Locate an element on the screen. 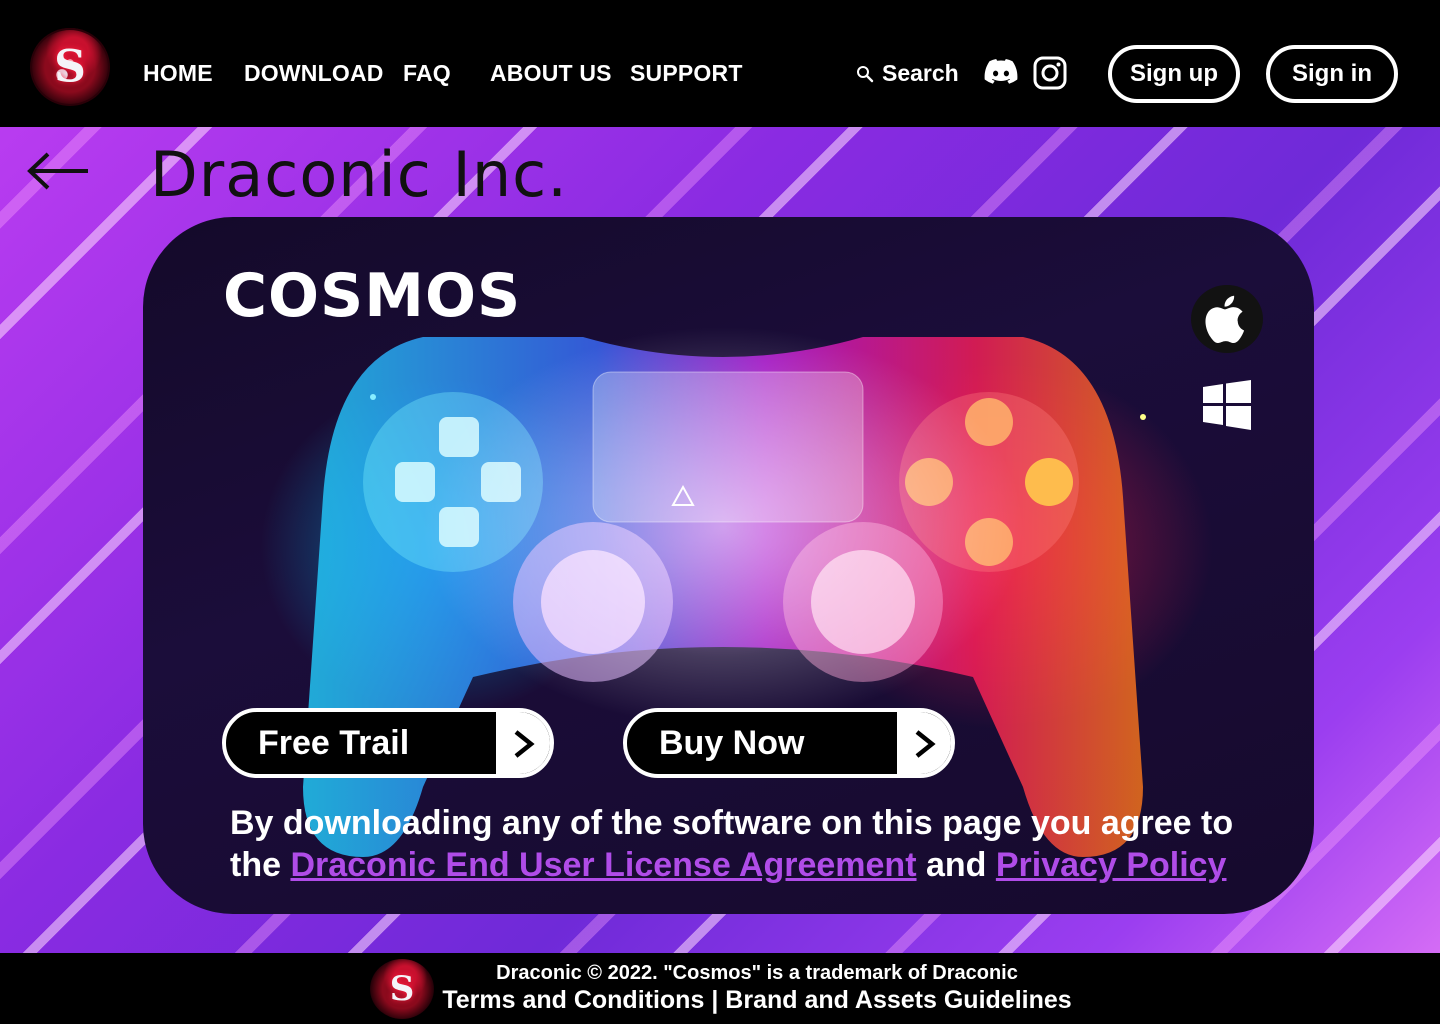 The height and width of the screenshot is (1024, 1440). buy-now-label: Buy Now is located at coordinates (732, 743).